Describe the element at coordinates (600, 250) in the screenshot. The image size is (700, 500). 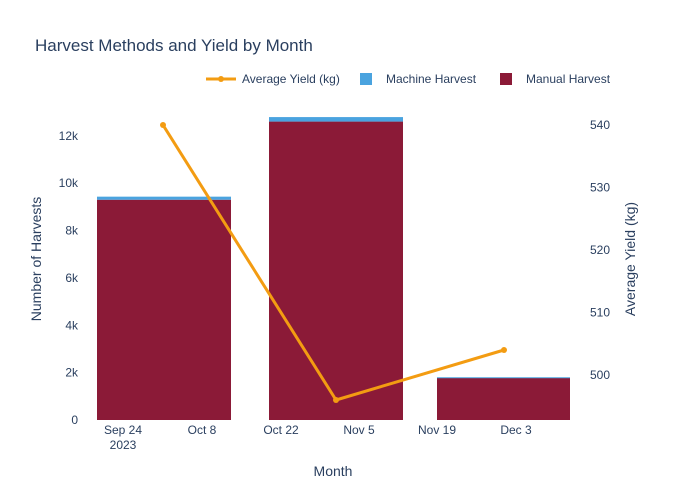
I see `y2-tick-label: 520` at that location.